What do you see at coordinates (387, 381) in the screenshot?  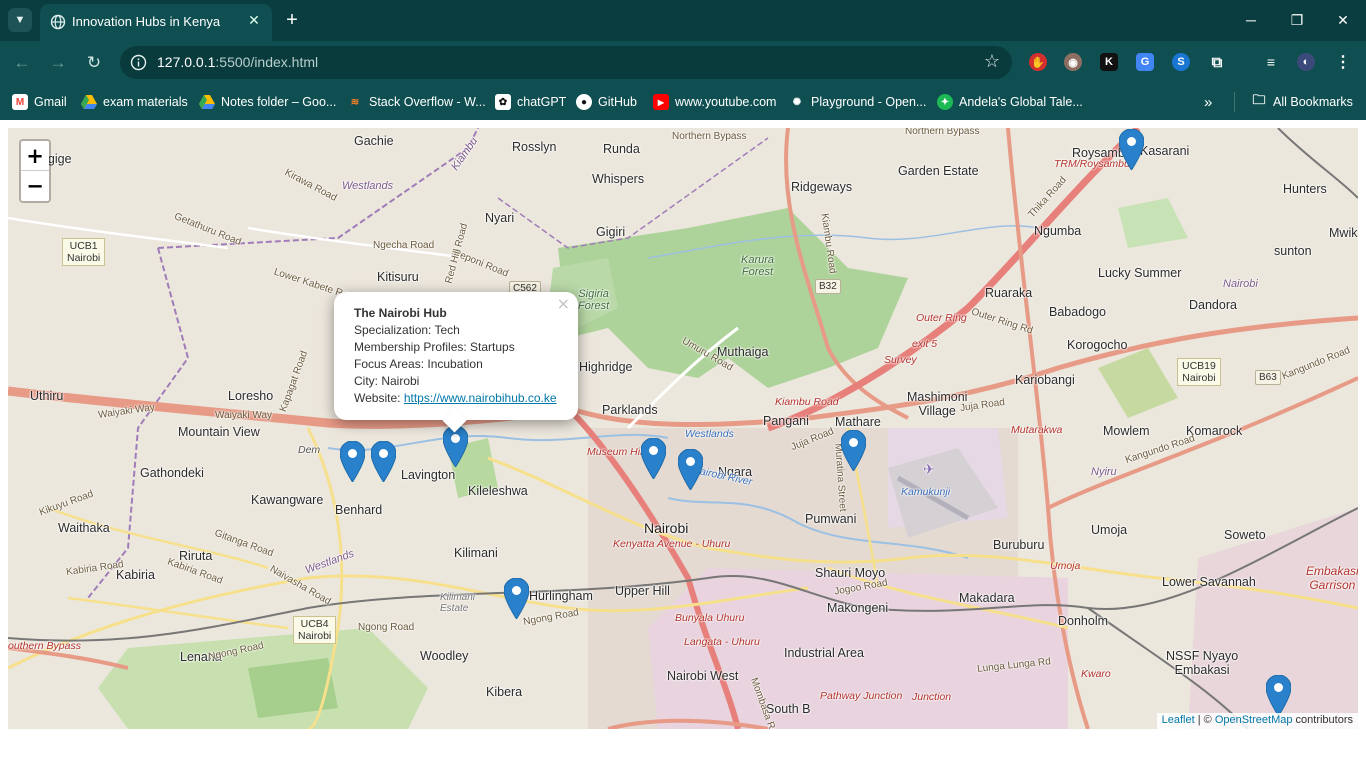 I see `popup-city: City: Nairobi` at bounding box center [387, 381].